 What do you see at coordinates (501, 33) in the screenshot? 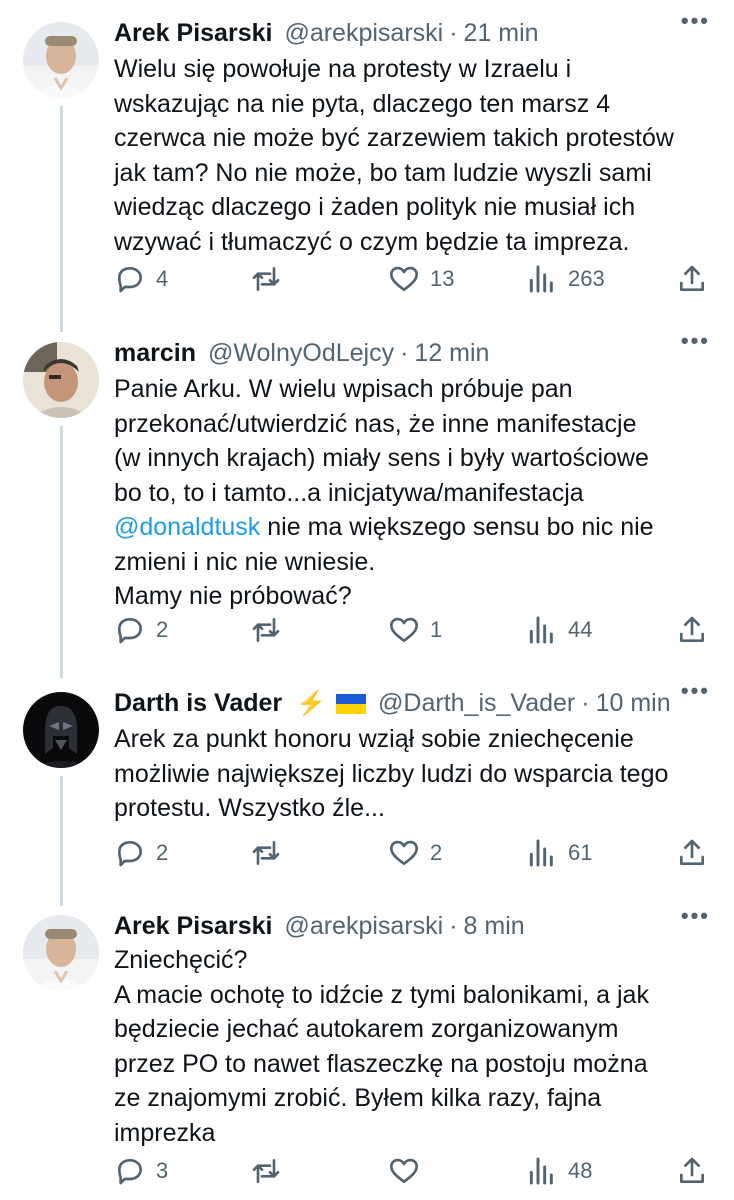
I see `timestamp: 21 min` at bounding box center [501, 33].